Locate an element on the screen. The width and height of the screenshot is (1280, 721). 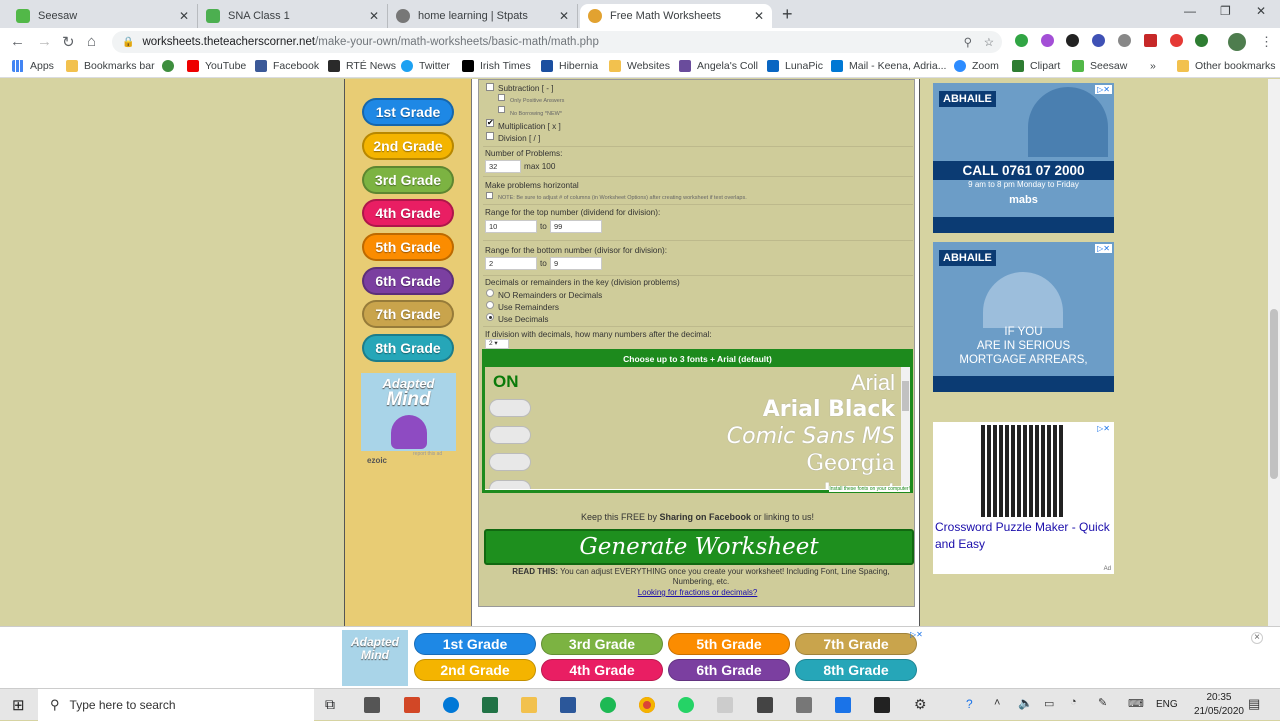
horizontal-checkbox is located at coordinates (489, 195).